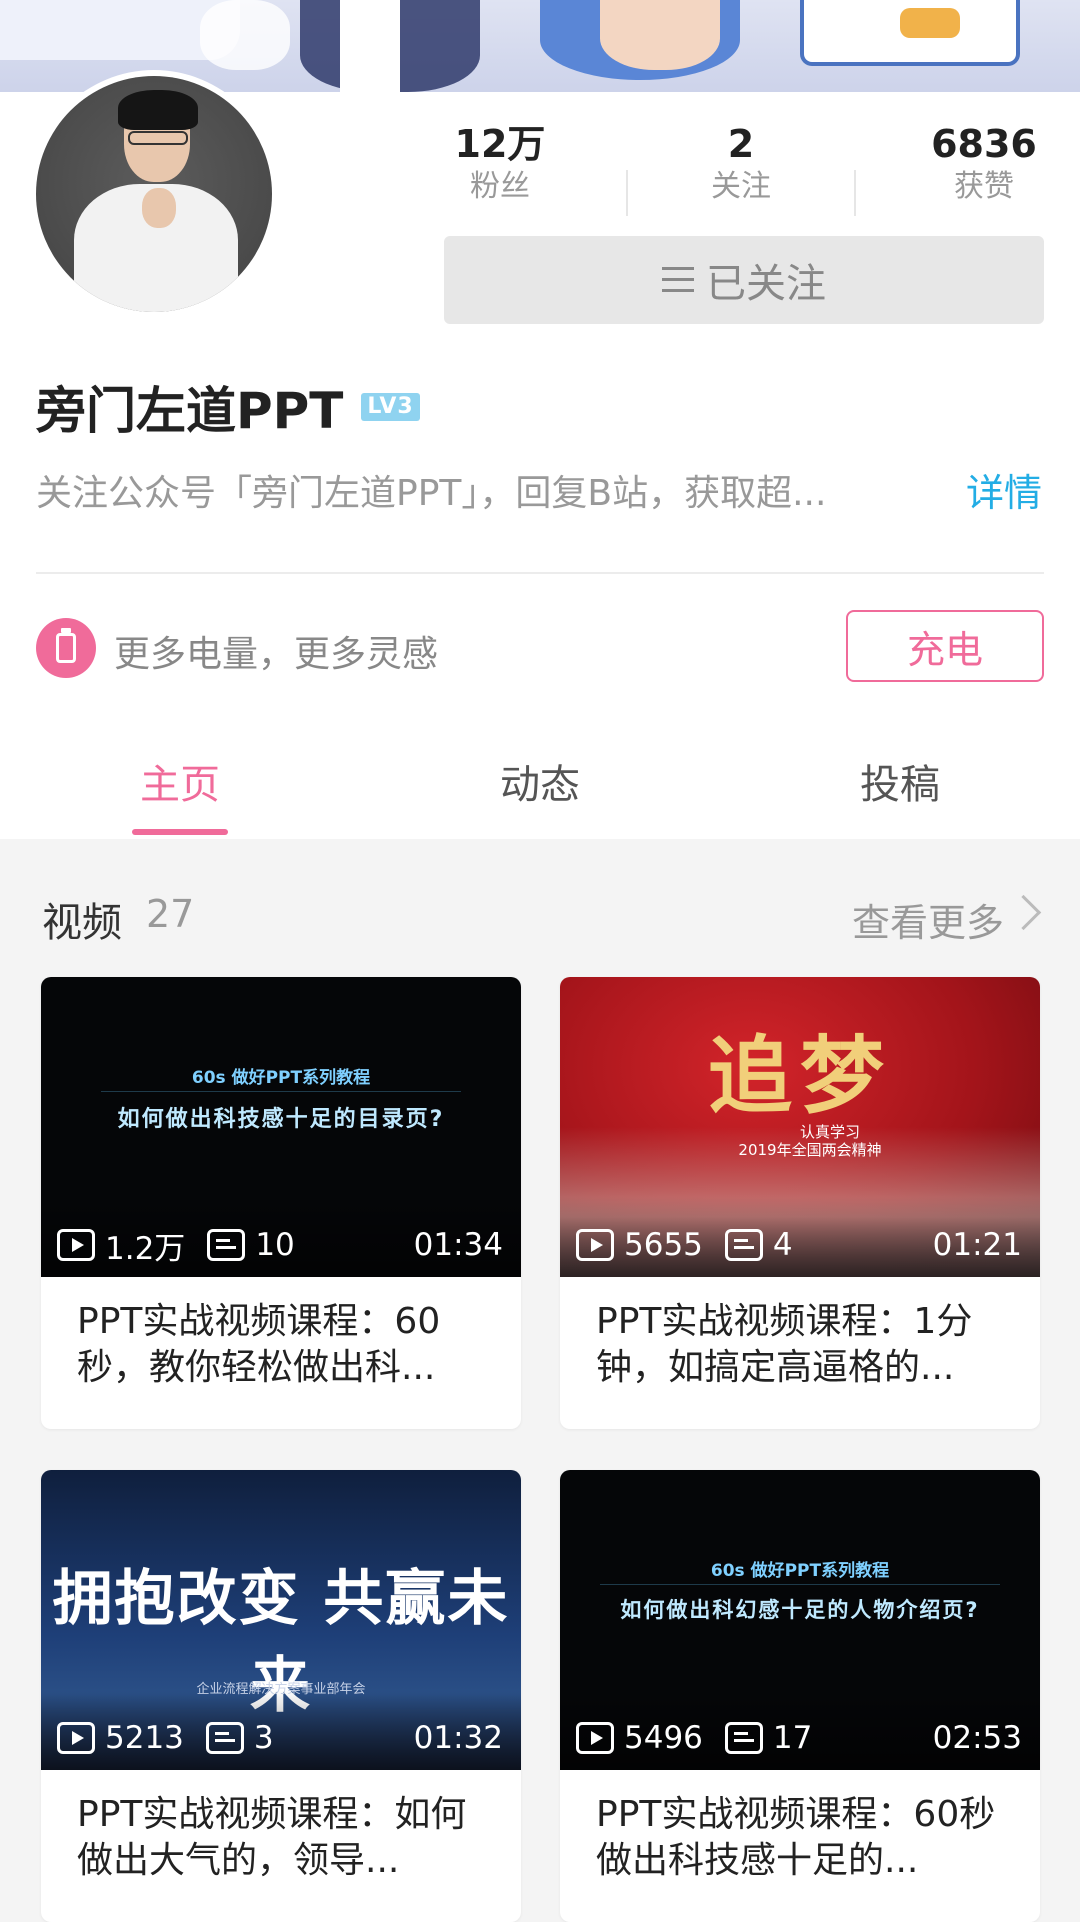  Describe the element at coordinates (275, 1245) in the screenshot. I see `danmaku-count: 10` at that location.